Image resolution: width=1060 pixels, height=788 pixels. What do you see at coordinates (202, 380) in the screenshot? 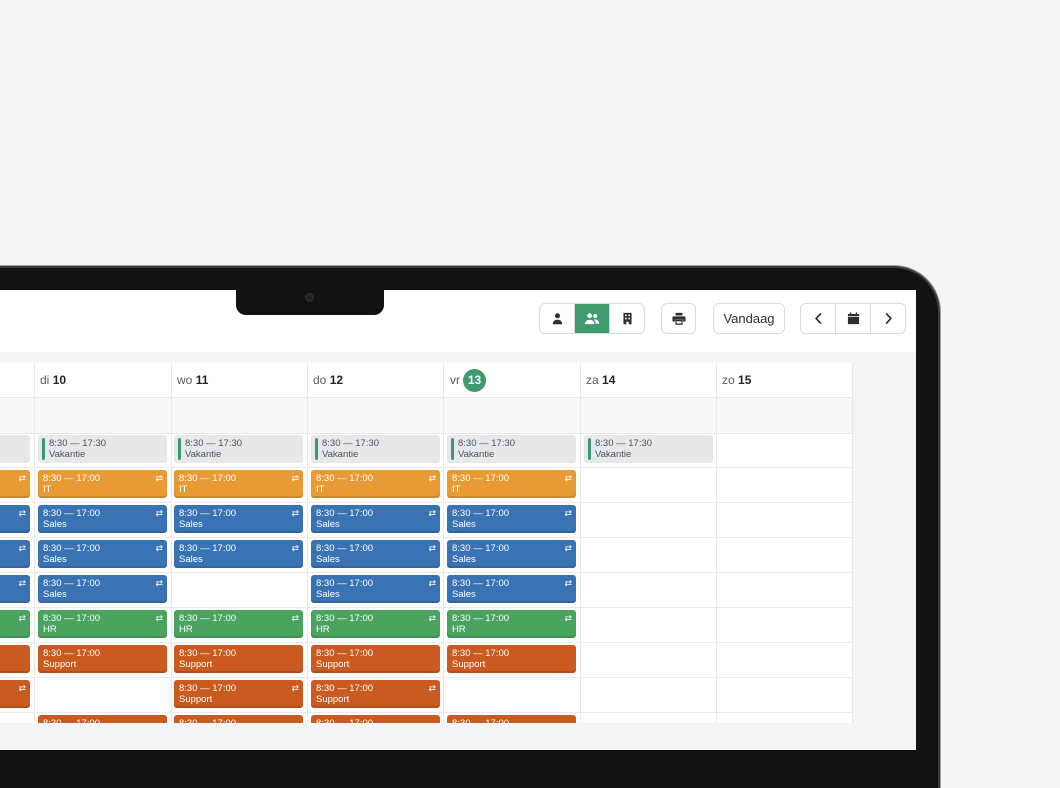
I see `day-number: 11` at bounding box center [202, 380].